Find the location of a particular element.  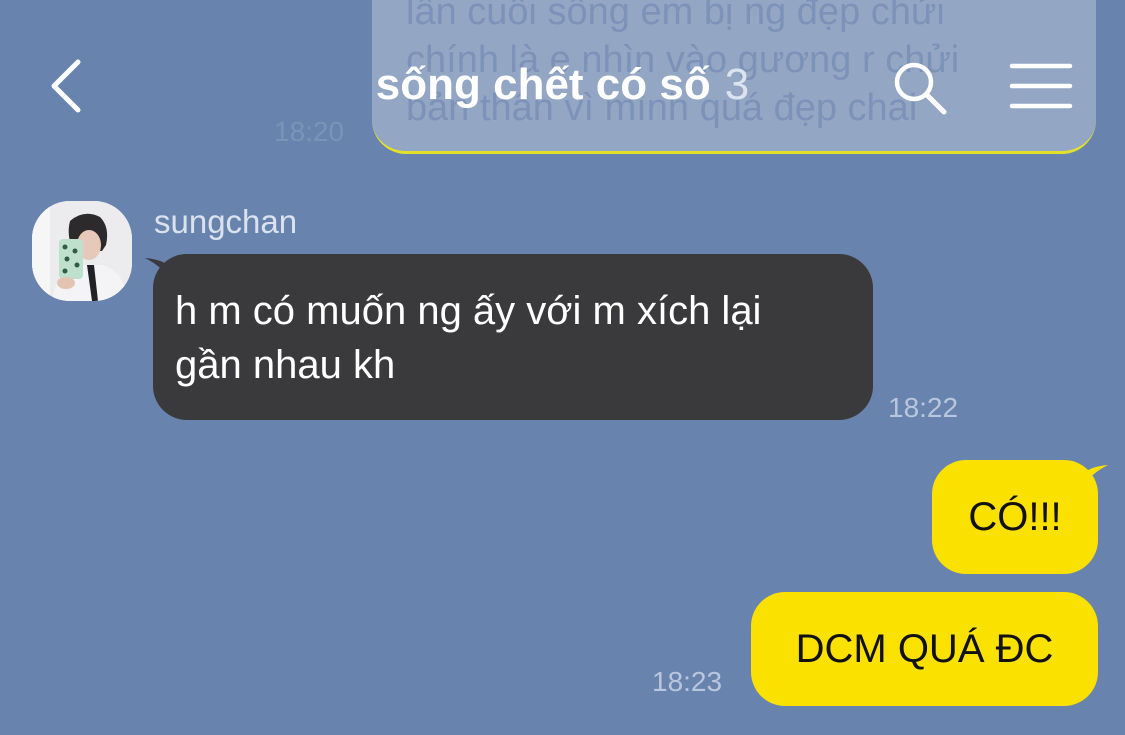

search-icon is located at coordinates (920, 88).